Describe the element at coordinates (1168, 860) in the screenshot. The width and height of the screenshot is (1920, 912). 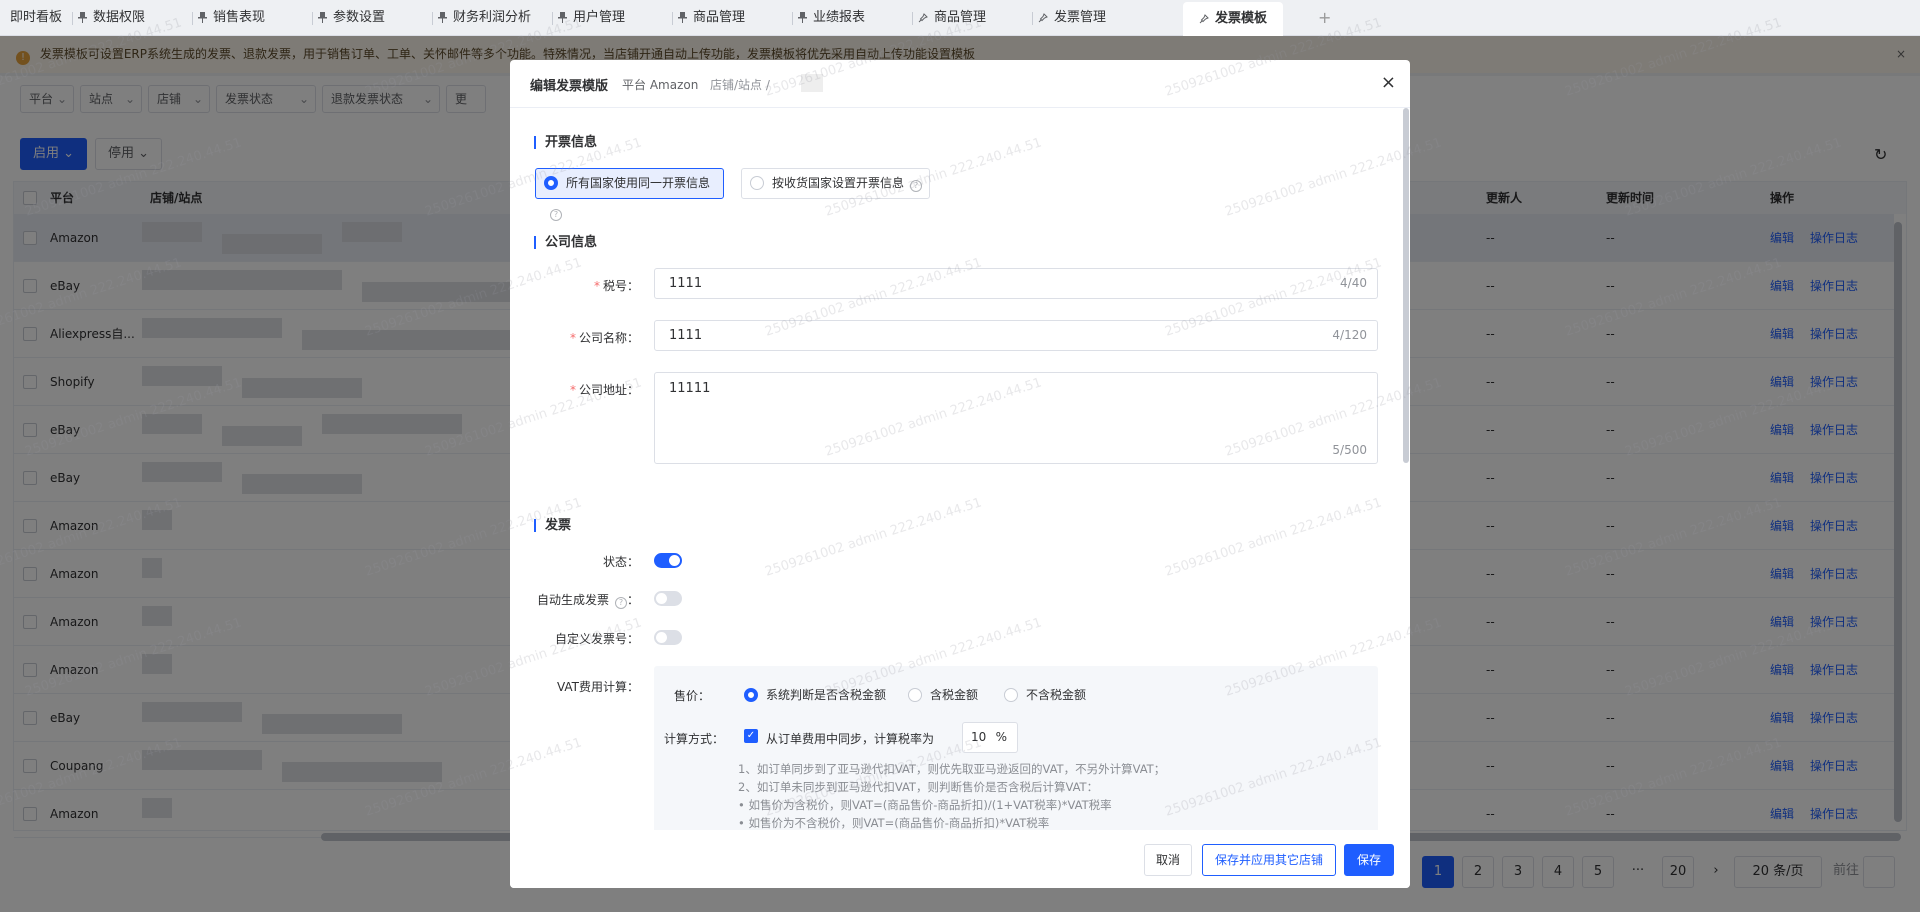
I see `cancel-button: 取消` at that location.